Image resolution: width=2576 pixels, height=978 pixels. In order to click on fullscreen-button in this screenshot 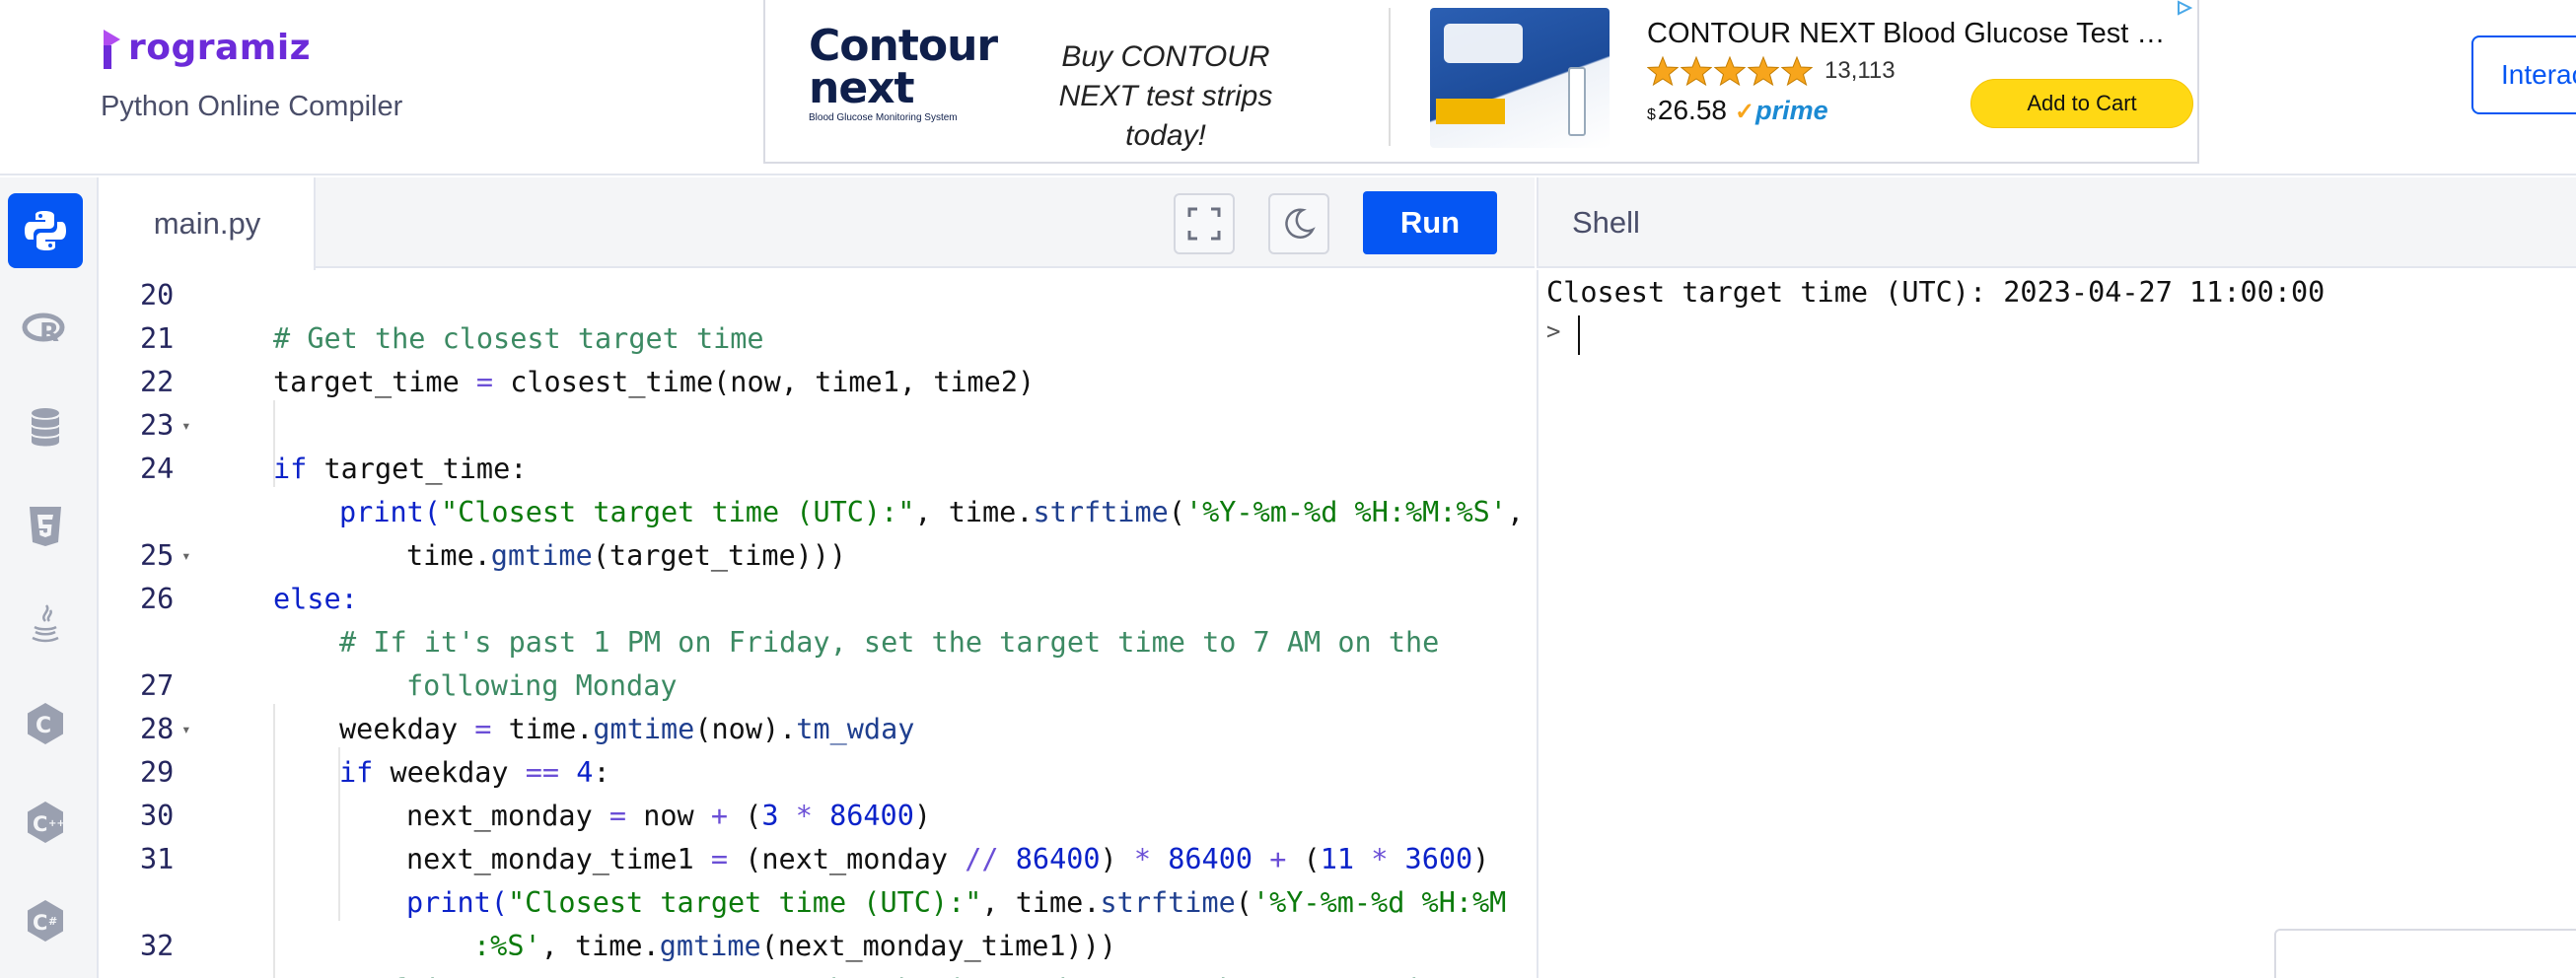, I will do `click(1205, 223)`.